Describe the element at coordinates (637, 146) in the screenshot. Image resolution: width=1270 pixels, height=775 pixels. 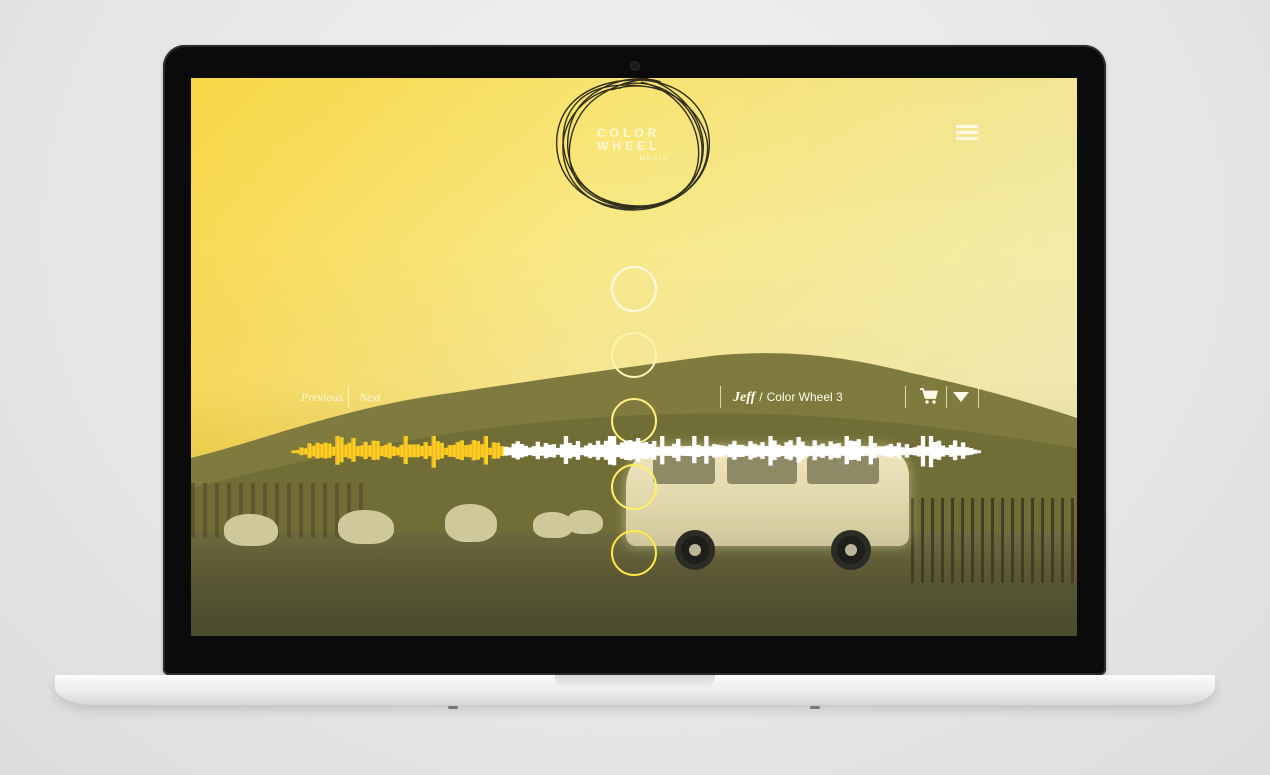
I see `brand-name: COLOR WHEEL MUSIC` at that location.